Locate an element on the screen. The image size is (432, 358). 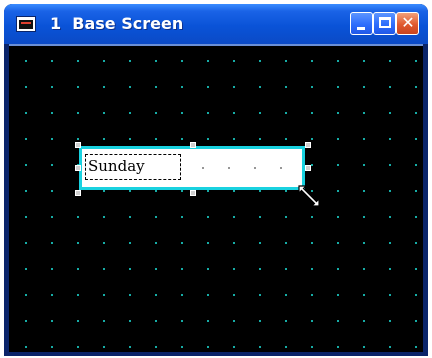
close-button: ✕ is located at coordinates (407, 23).